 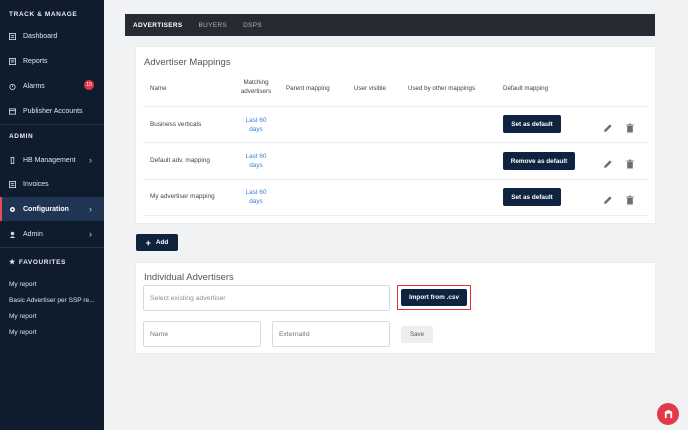 I want to click on plus-icon: +, so click(x=148, y=242).